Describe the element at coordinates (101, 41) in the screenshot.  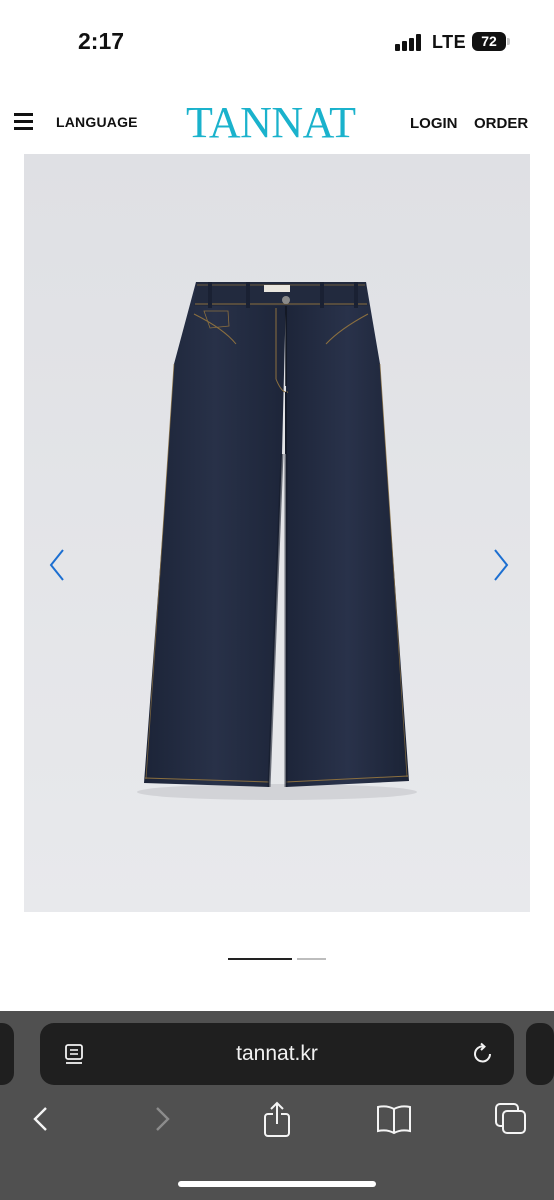
I see `status-time: 2:17` at that location.